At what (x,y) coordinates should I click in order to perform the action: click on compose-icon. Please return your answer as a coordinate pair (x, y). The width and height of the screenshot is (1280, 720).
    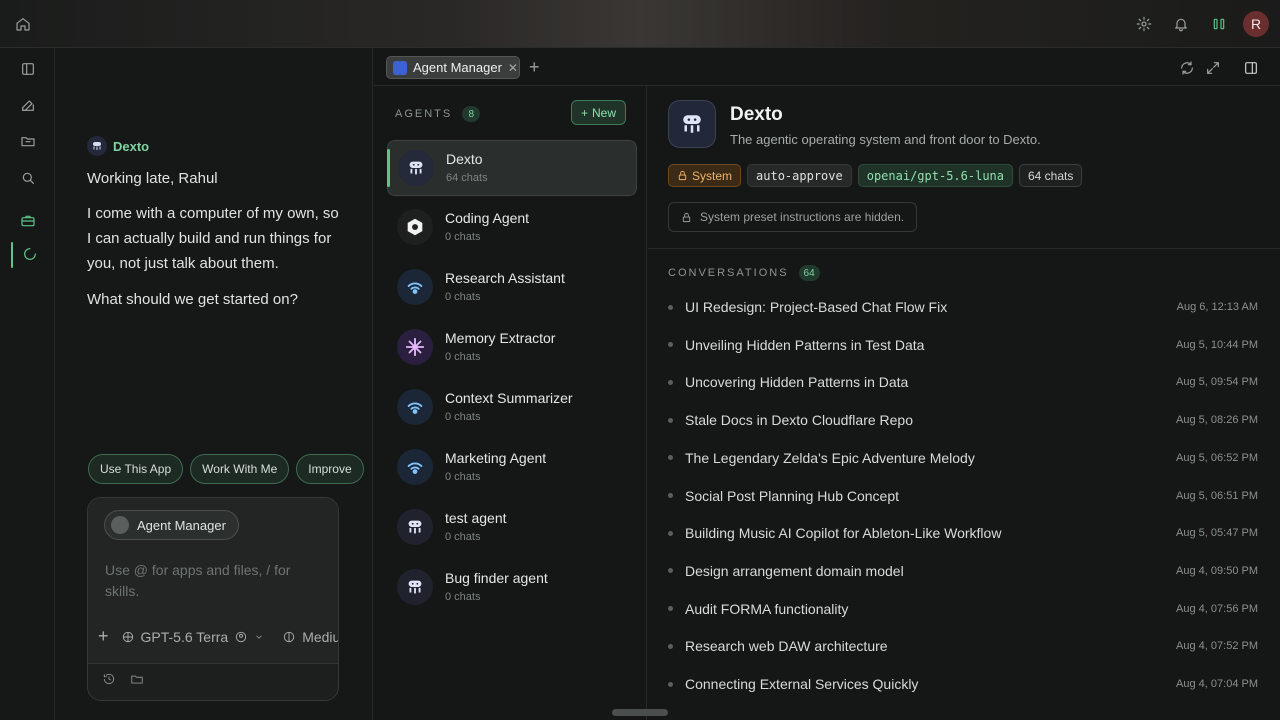
    Looking at the image, I should click on (28, 105).